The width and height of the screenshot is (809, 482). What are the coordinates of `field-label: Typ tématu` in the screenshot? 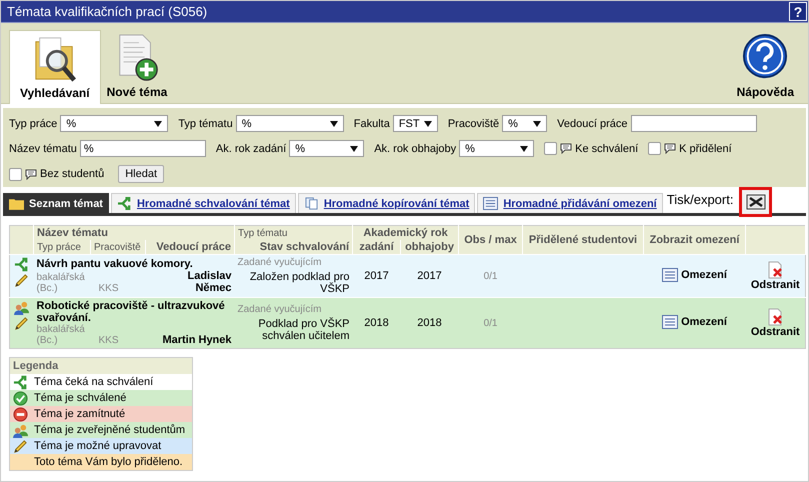 It's located at (205, 124).